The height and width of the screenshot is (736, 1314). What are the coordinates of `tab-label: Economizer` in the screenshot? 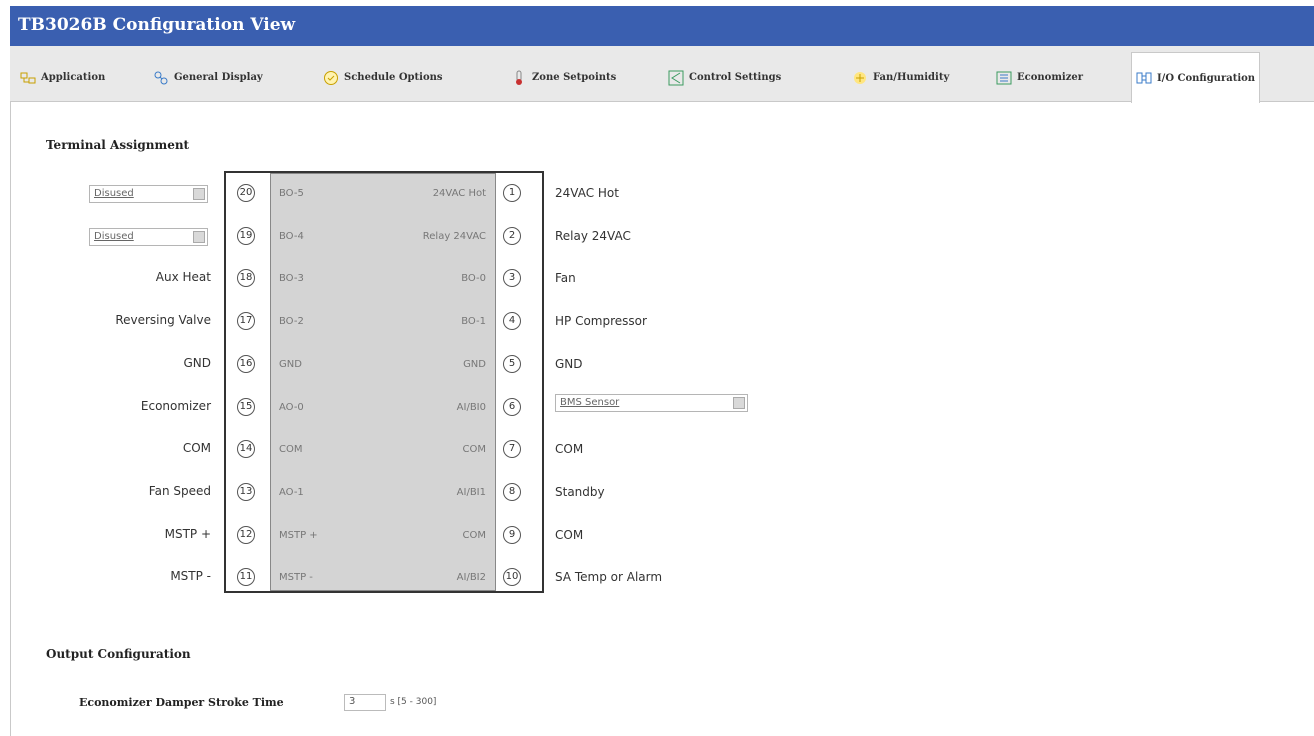 It's located at (1050, 77).